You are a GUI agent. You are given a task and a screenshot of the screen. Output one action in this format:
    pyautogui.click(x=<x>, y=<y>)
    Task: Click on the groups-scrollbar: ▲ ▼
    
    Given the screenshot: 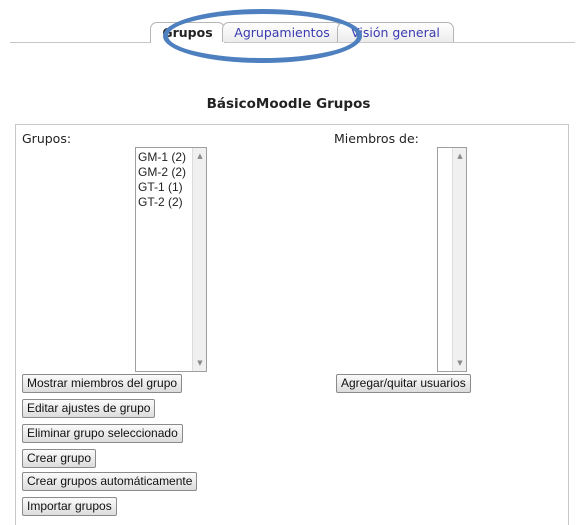 What is the action you would take?
    pyautogui.click(x=199, y=259)
    